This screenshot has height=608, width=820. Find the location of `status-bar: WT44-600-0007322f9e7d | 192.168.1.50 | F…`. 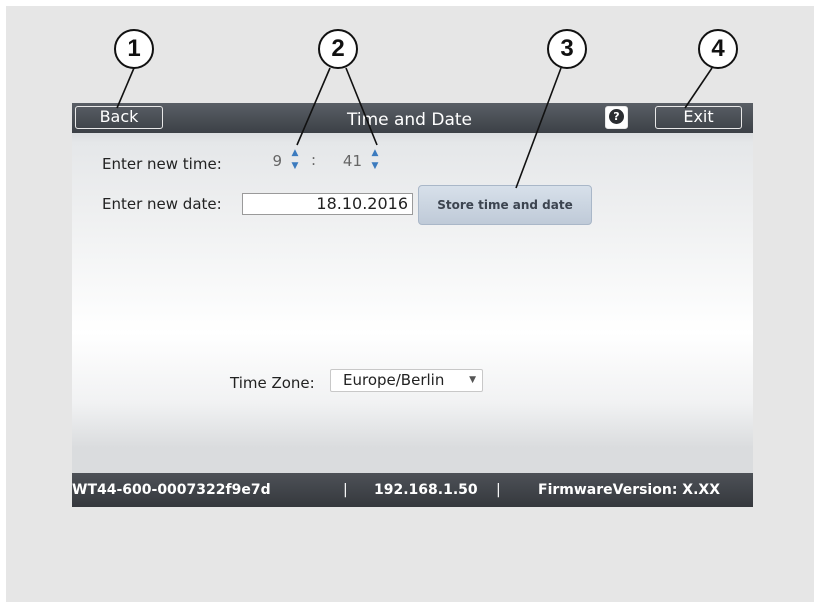

status-bar: WT44-600-0007322f9e7d | 192.168.1.50 | F… is located at coordinates (412, 490).